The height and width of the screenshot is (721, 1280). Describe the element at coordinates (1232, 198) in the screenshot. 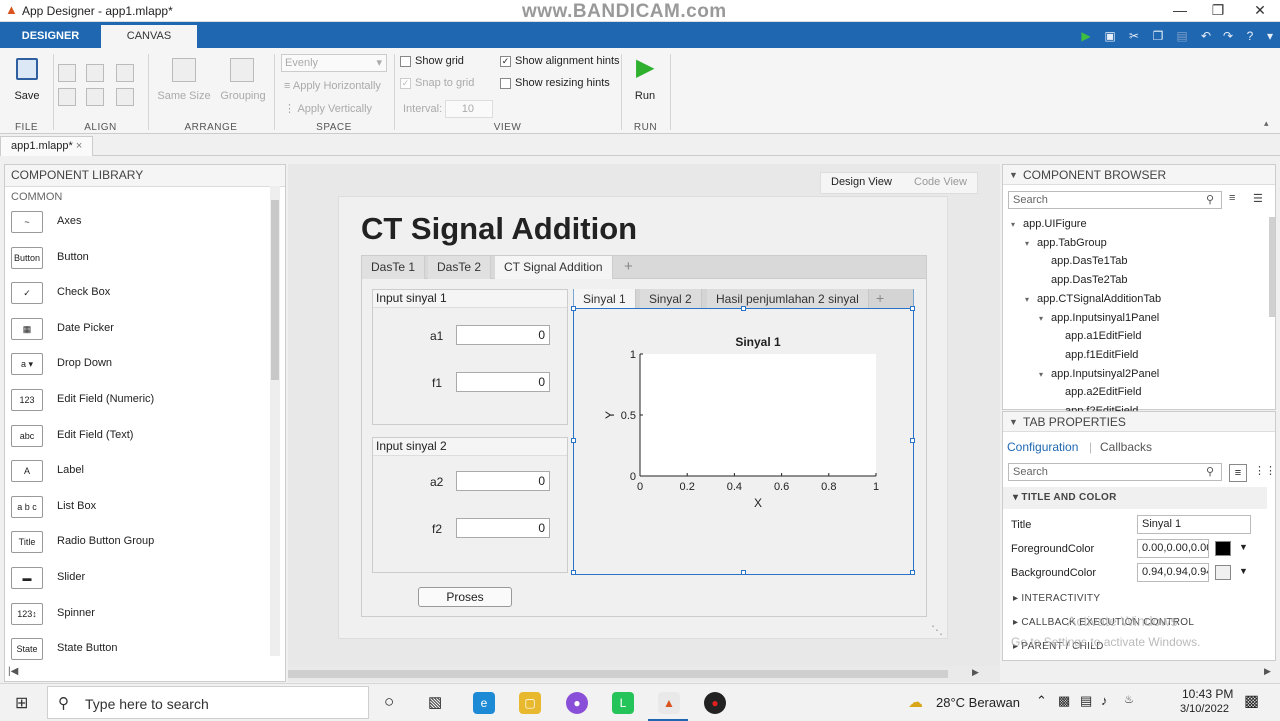

I see `sort-icon: ≡` at that location.